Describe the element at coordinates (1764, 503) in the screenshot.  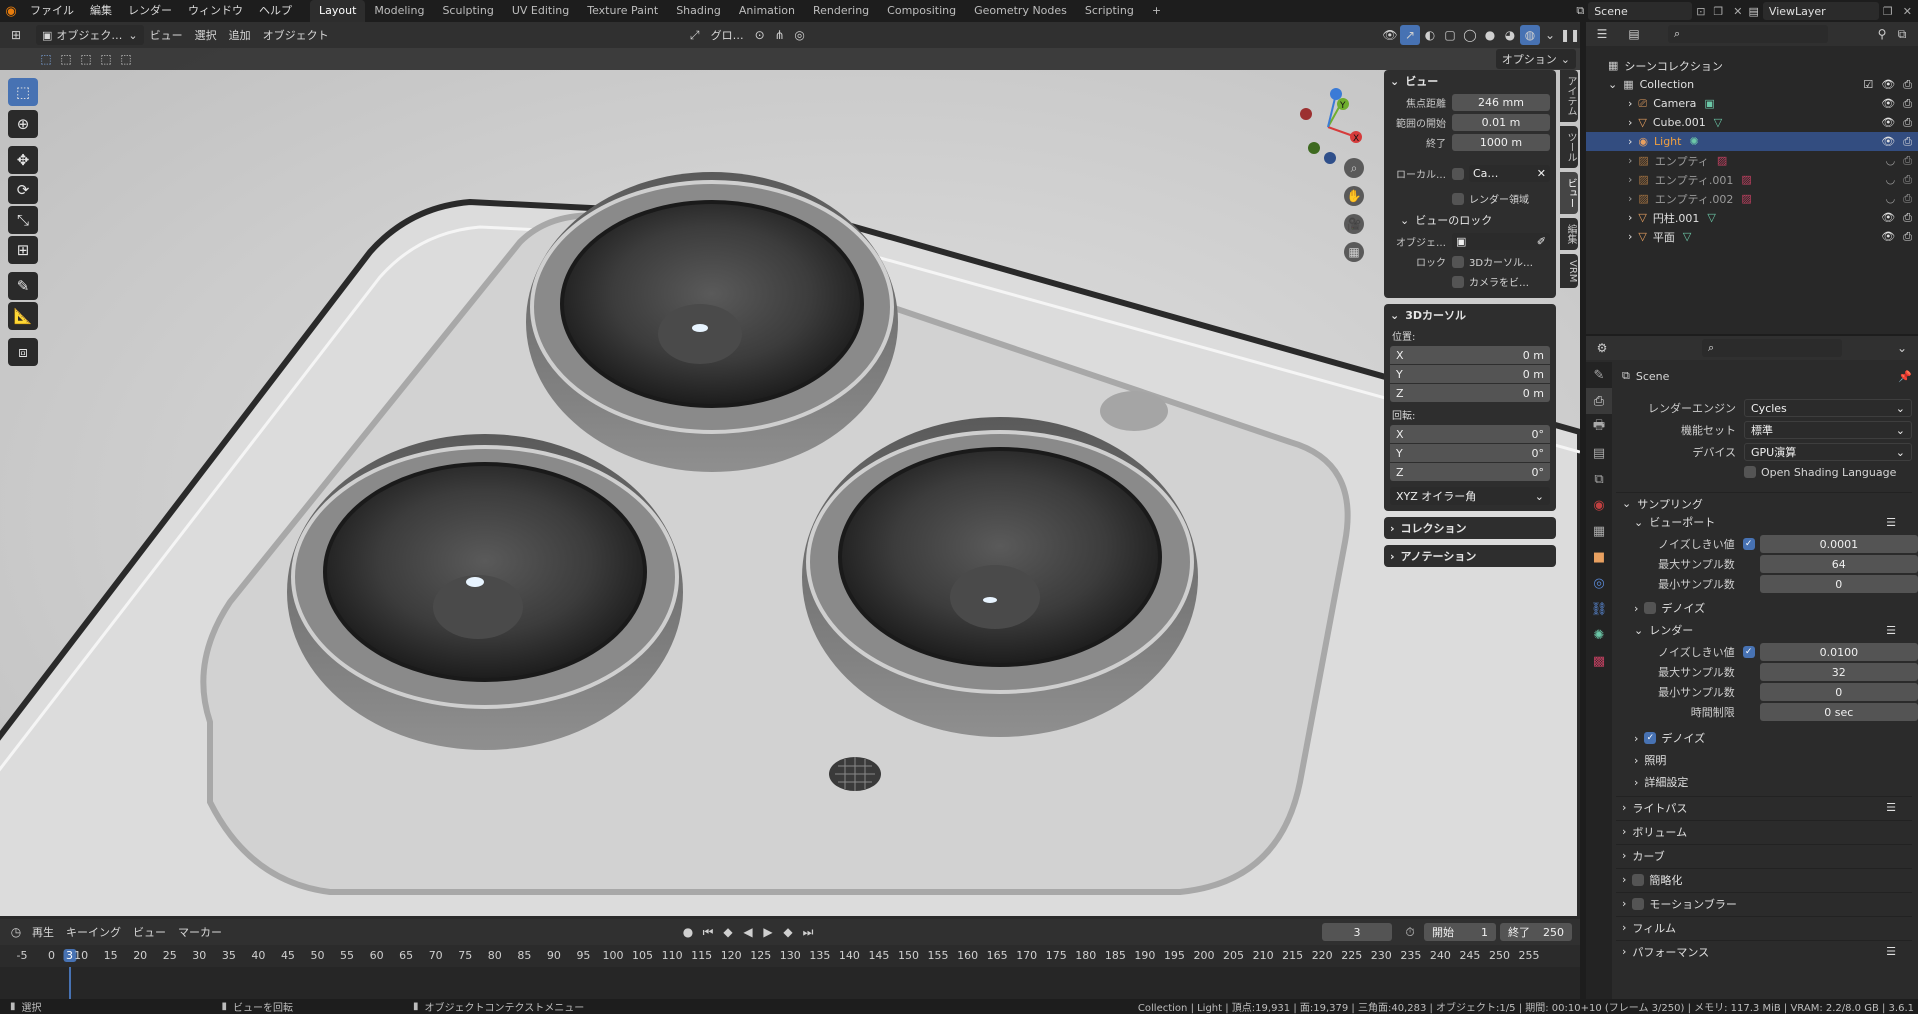
I see `sampling-section: ⌄ サンプリング` at that location.